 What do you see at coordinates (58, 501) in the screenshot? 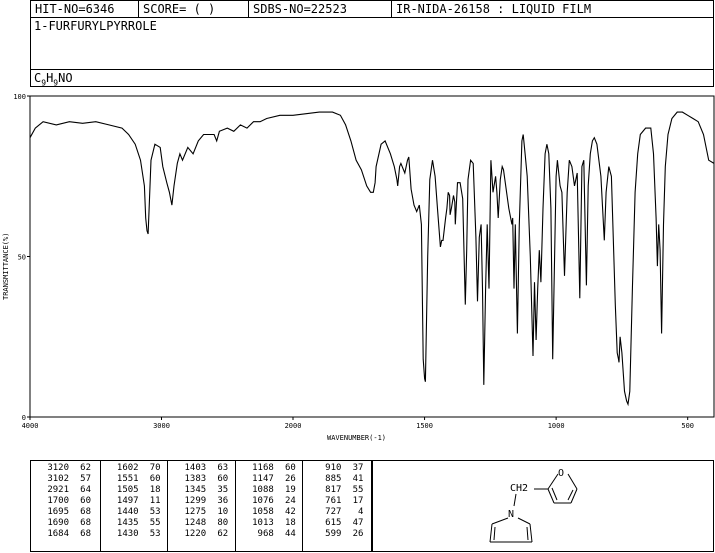
I see `peak-wavenumber: 1700` at bounding box center [58, 501].